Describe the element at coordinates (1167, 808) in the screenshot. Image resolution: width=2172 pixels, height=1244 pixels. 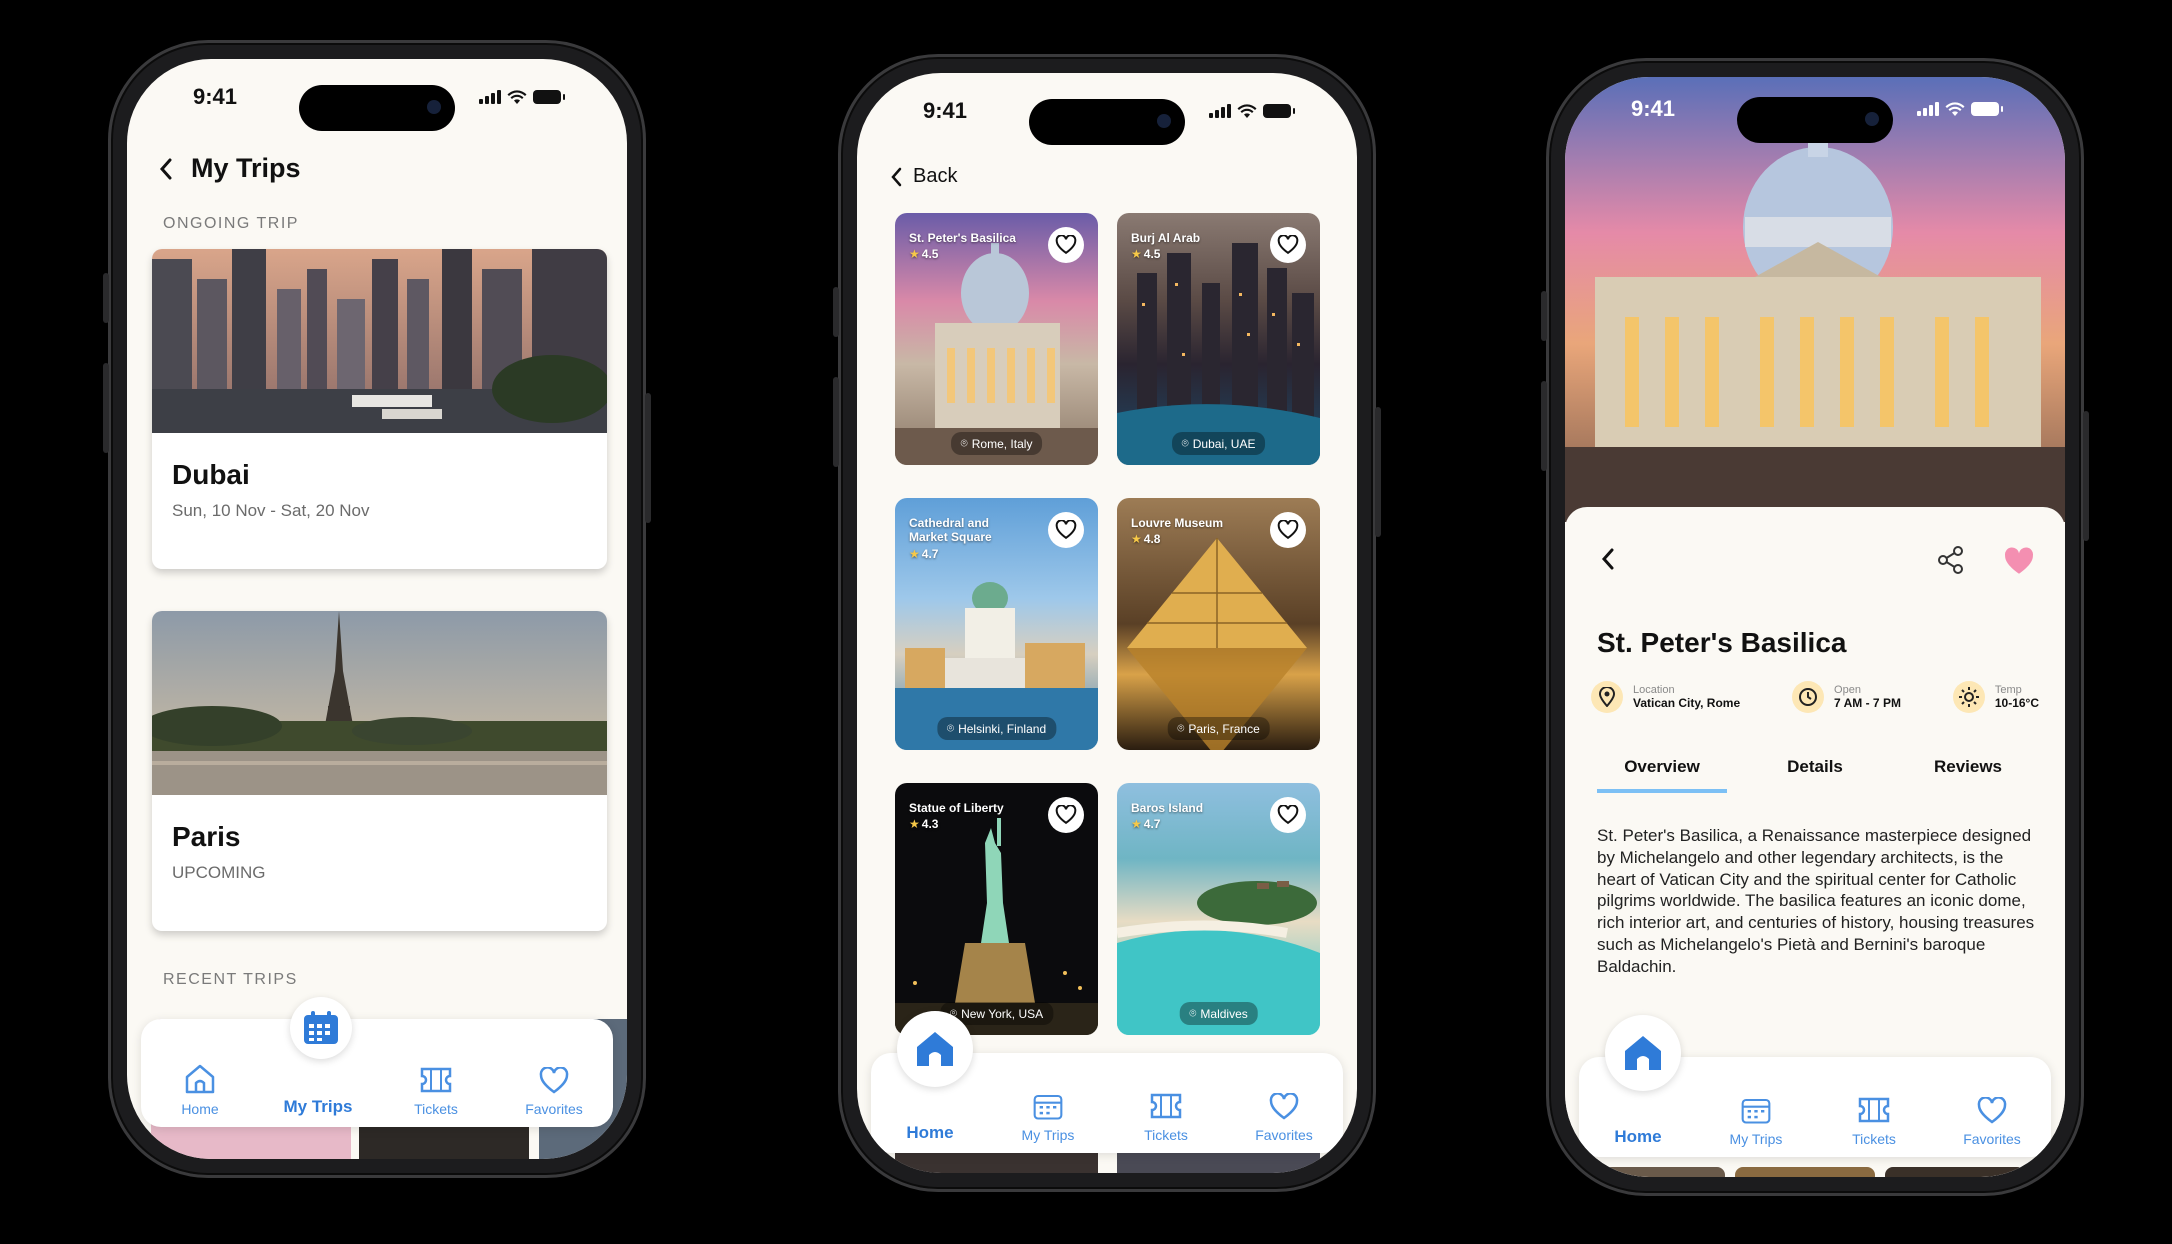
I see `place-name: Baros Island` at that location.